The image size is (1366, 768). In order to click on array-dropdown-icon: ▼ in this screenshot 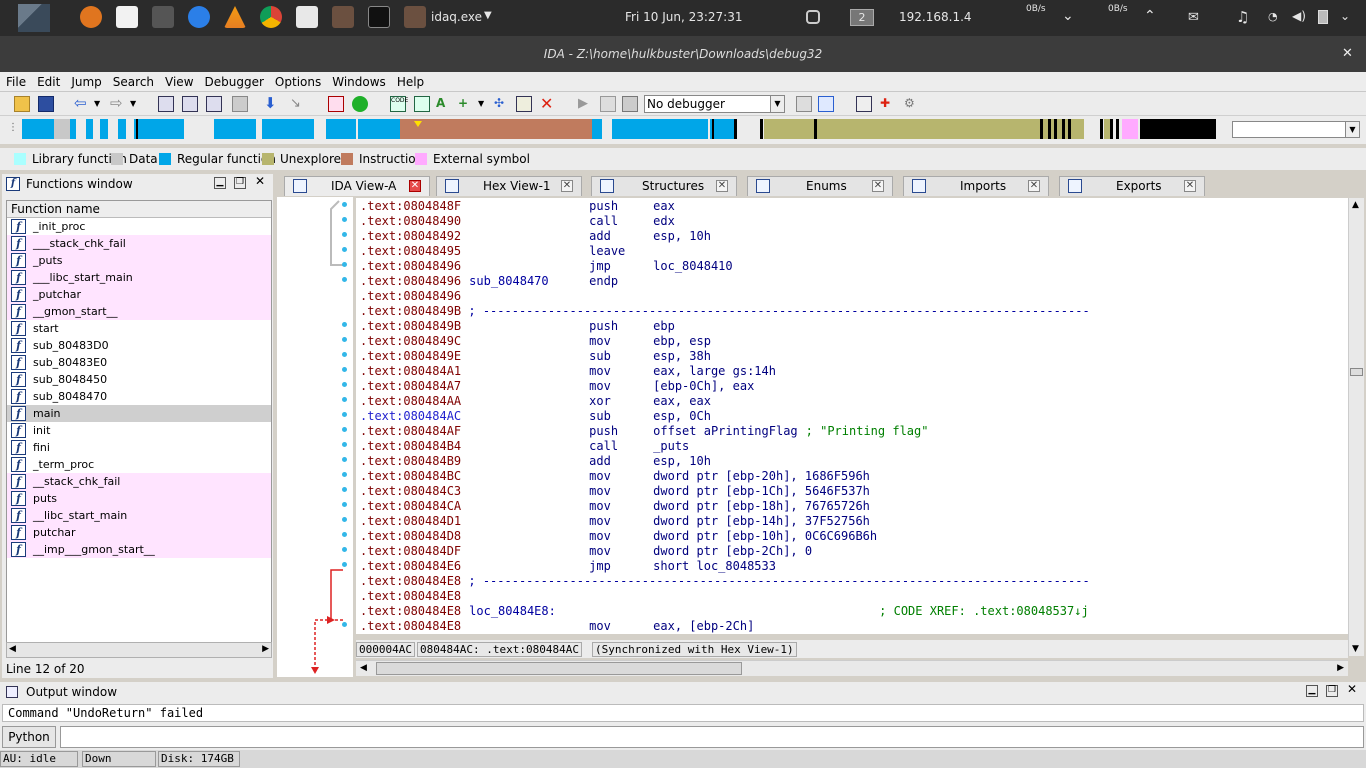, I will do `click(486, 104)`.